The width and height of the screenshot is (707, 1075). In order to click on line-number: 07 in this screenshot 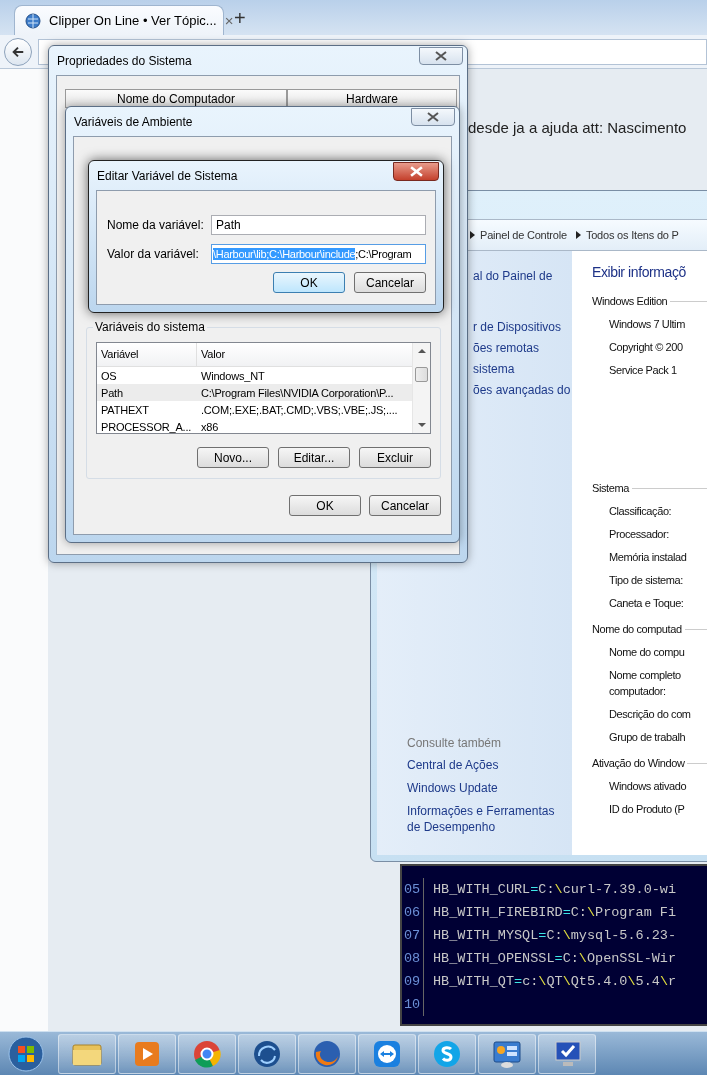, I will do `click(413, 935)`.